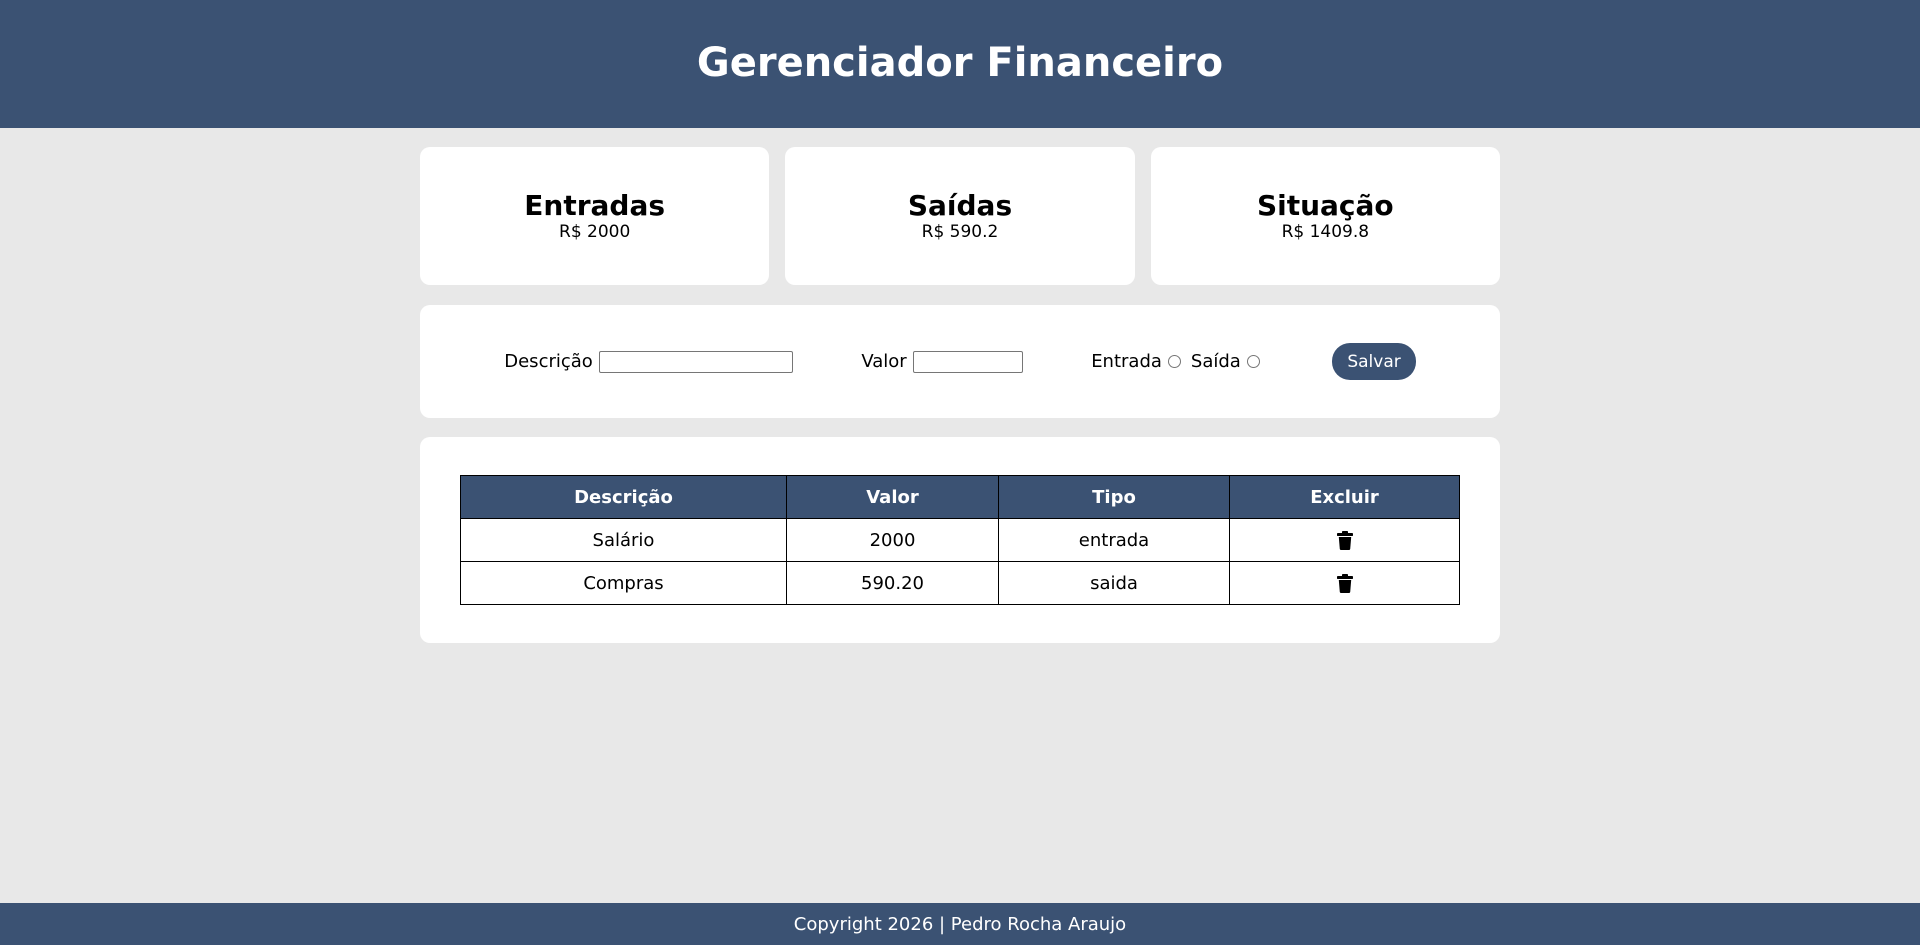  What do you see at coordinates (967, 361) in the screenshot?
I see `amount-input` at bounding box center [967, 361].